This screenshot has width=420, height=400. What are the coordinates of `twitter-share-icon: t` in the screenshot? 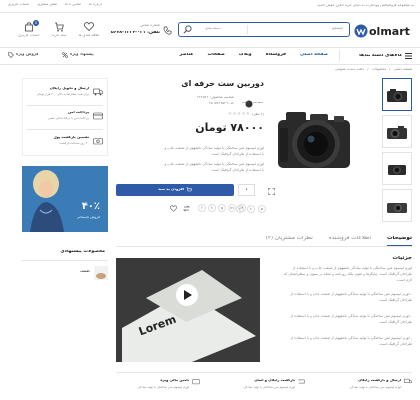 It's located at (251, 209).